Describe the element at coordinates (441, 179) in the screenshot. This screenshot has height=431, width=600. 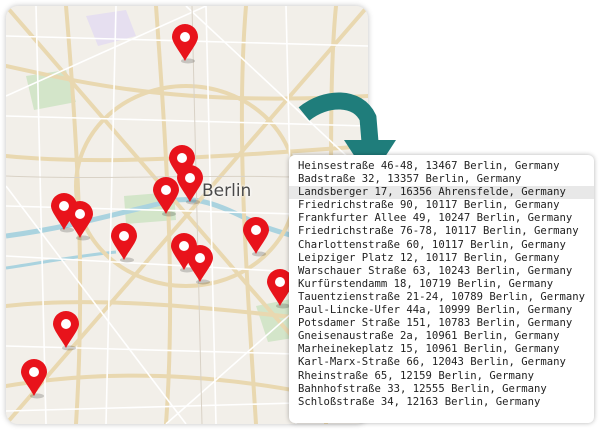
I see `address-row: Badstraße 32, 13357 Berlin, Germany` at that location.